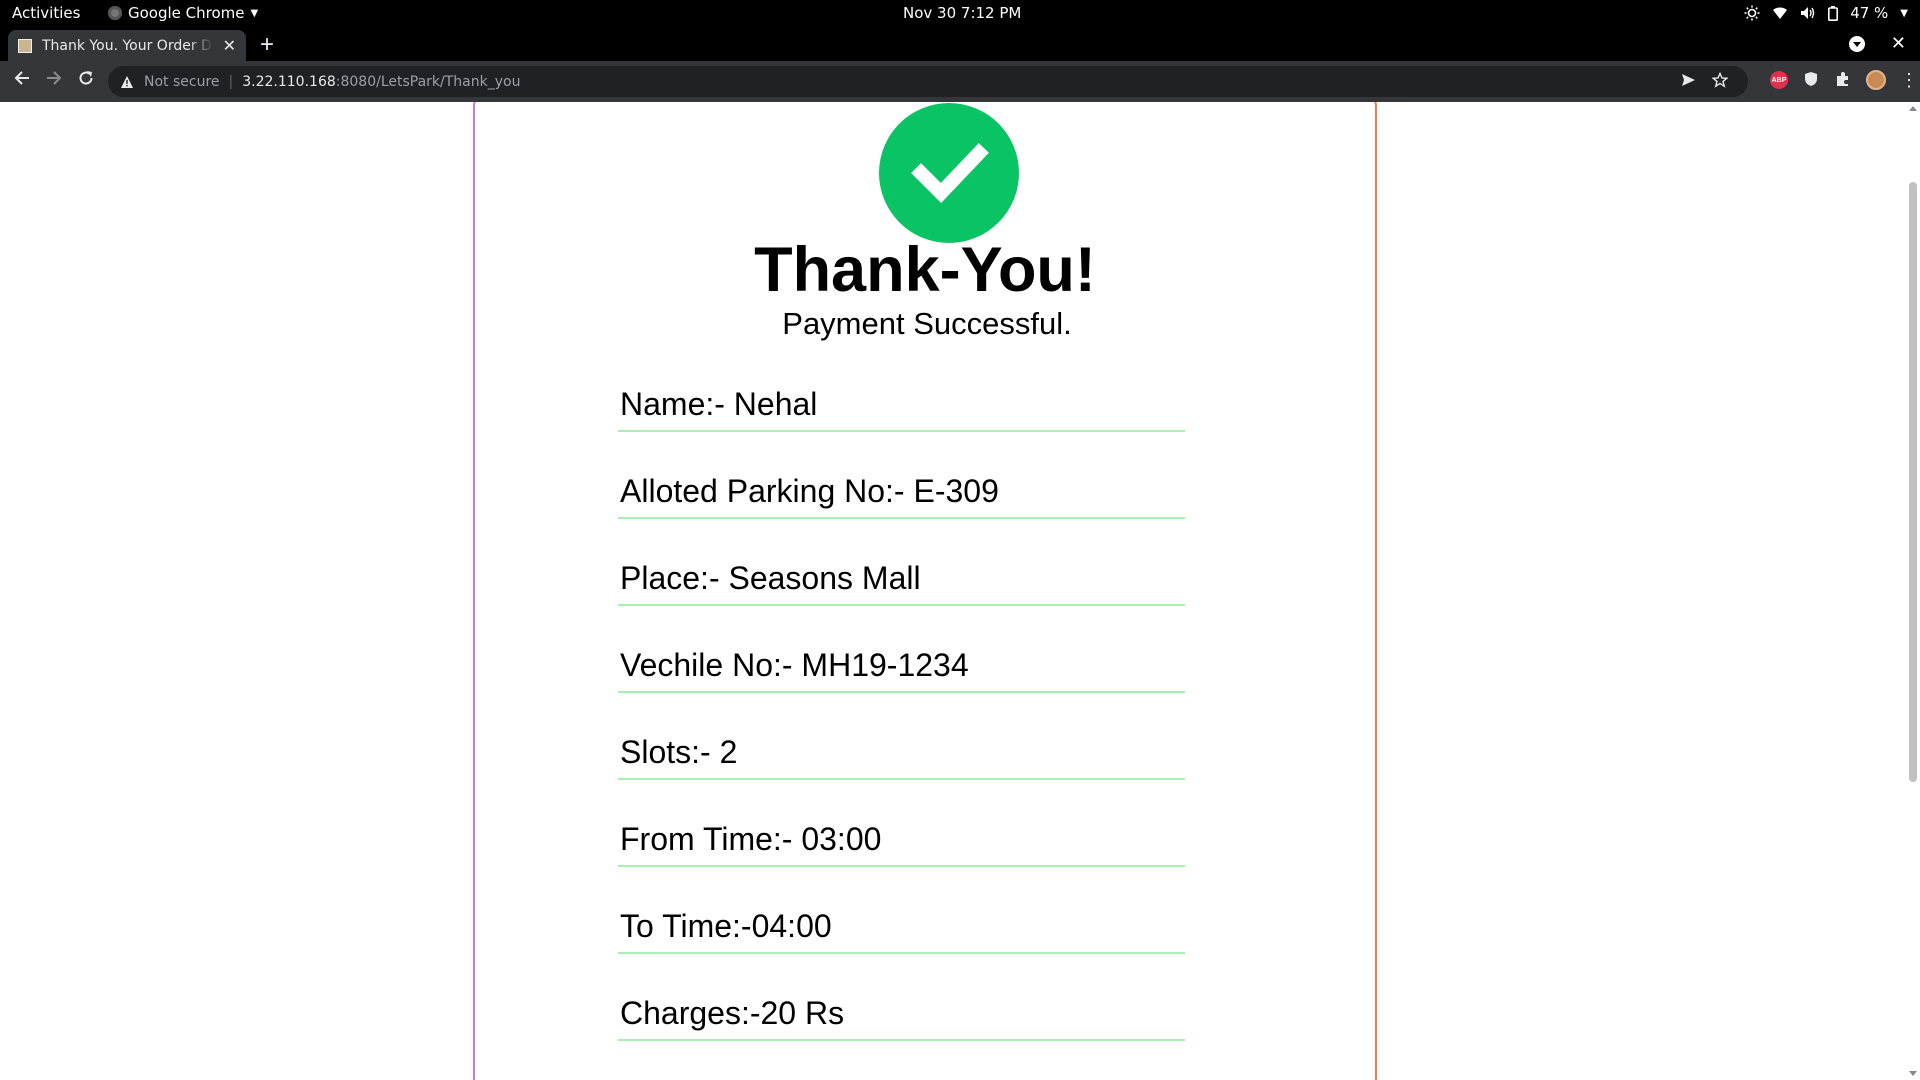 This screenshot has height=1080, width=1920. Describe the element at coordinates (1811, 80) in the screenshot. I see `shield-icon` at that location.